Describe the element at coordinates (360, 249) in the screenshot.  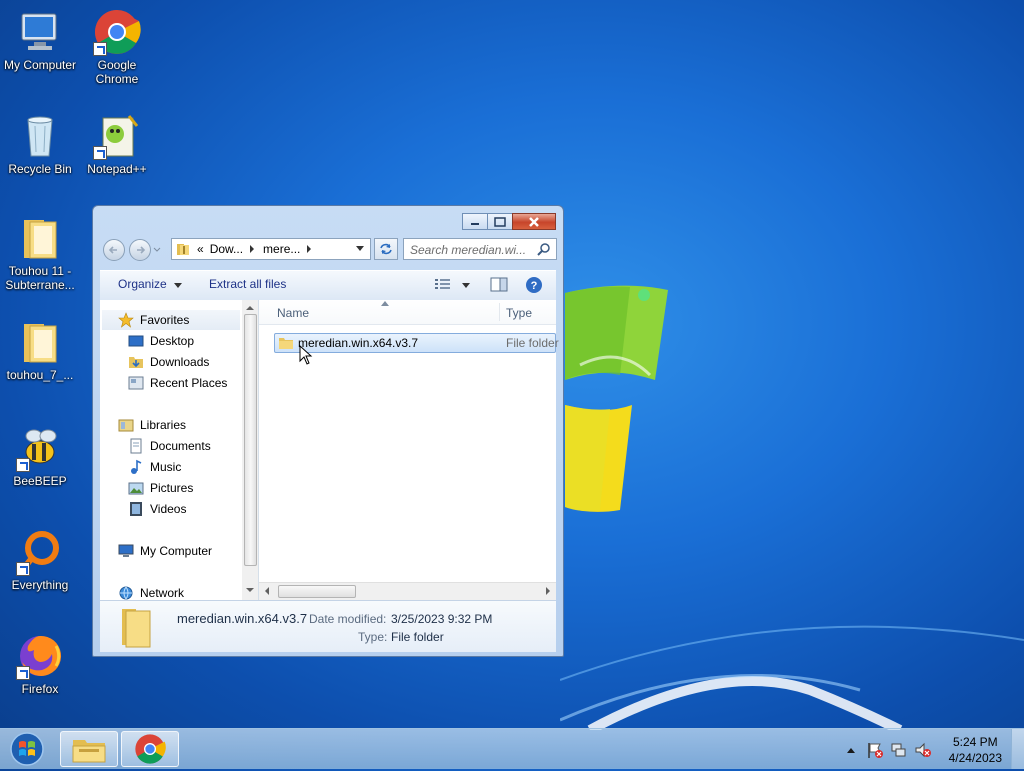
I see `address-dropdown-icon` at that location.